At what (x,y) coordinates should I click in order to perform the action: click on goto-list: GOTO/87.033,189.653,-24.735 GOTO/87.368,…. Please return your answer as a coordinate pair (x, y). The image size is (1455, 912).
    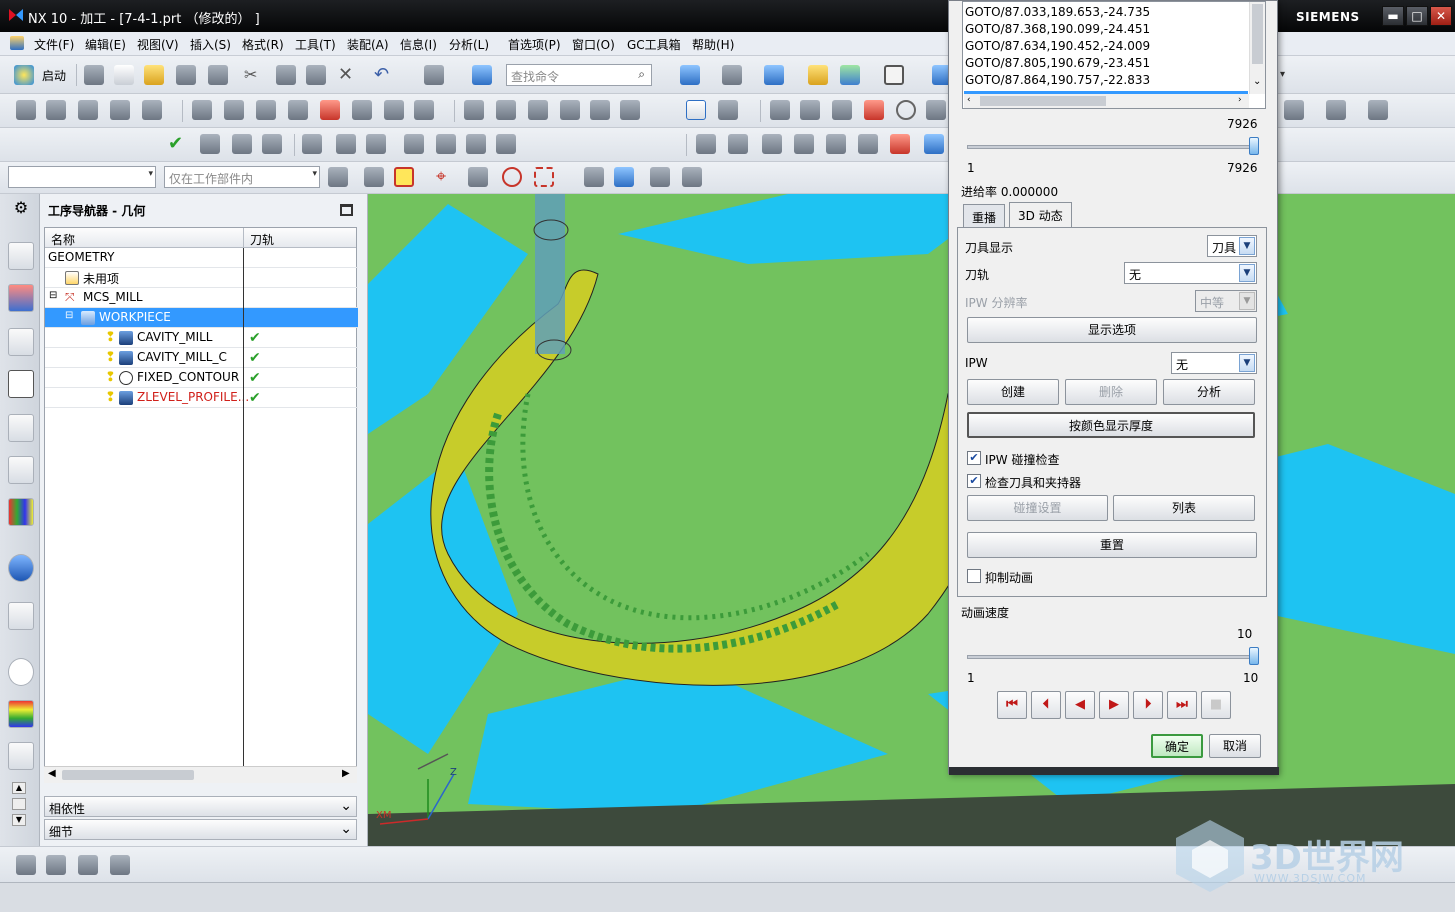
    Looking at the image, I should click on (1114, 55).